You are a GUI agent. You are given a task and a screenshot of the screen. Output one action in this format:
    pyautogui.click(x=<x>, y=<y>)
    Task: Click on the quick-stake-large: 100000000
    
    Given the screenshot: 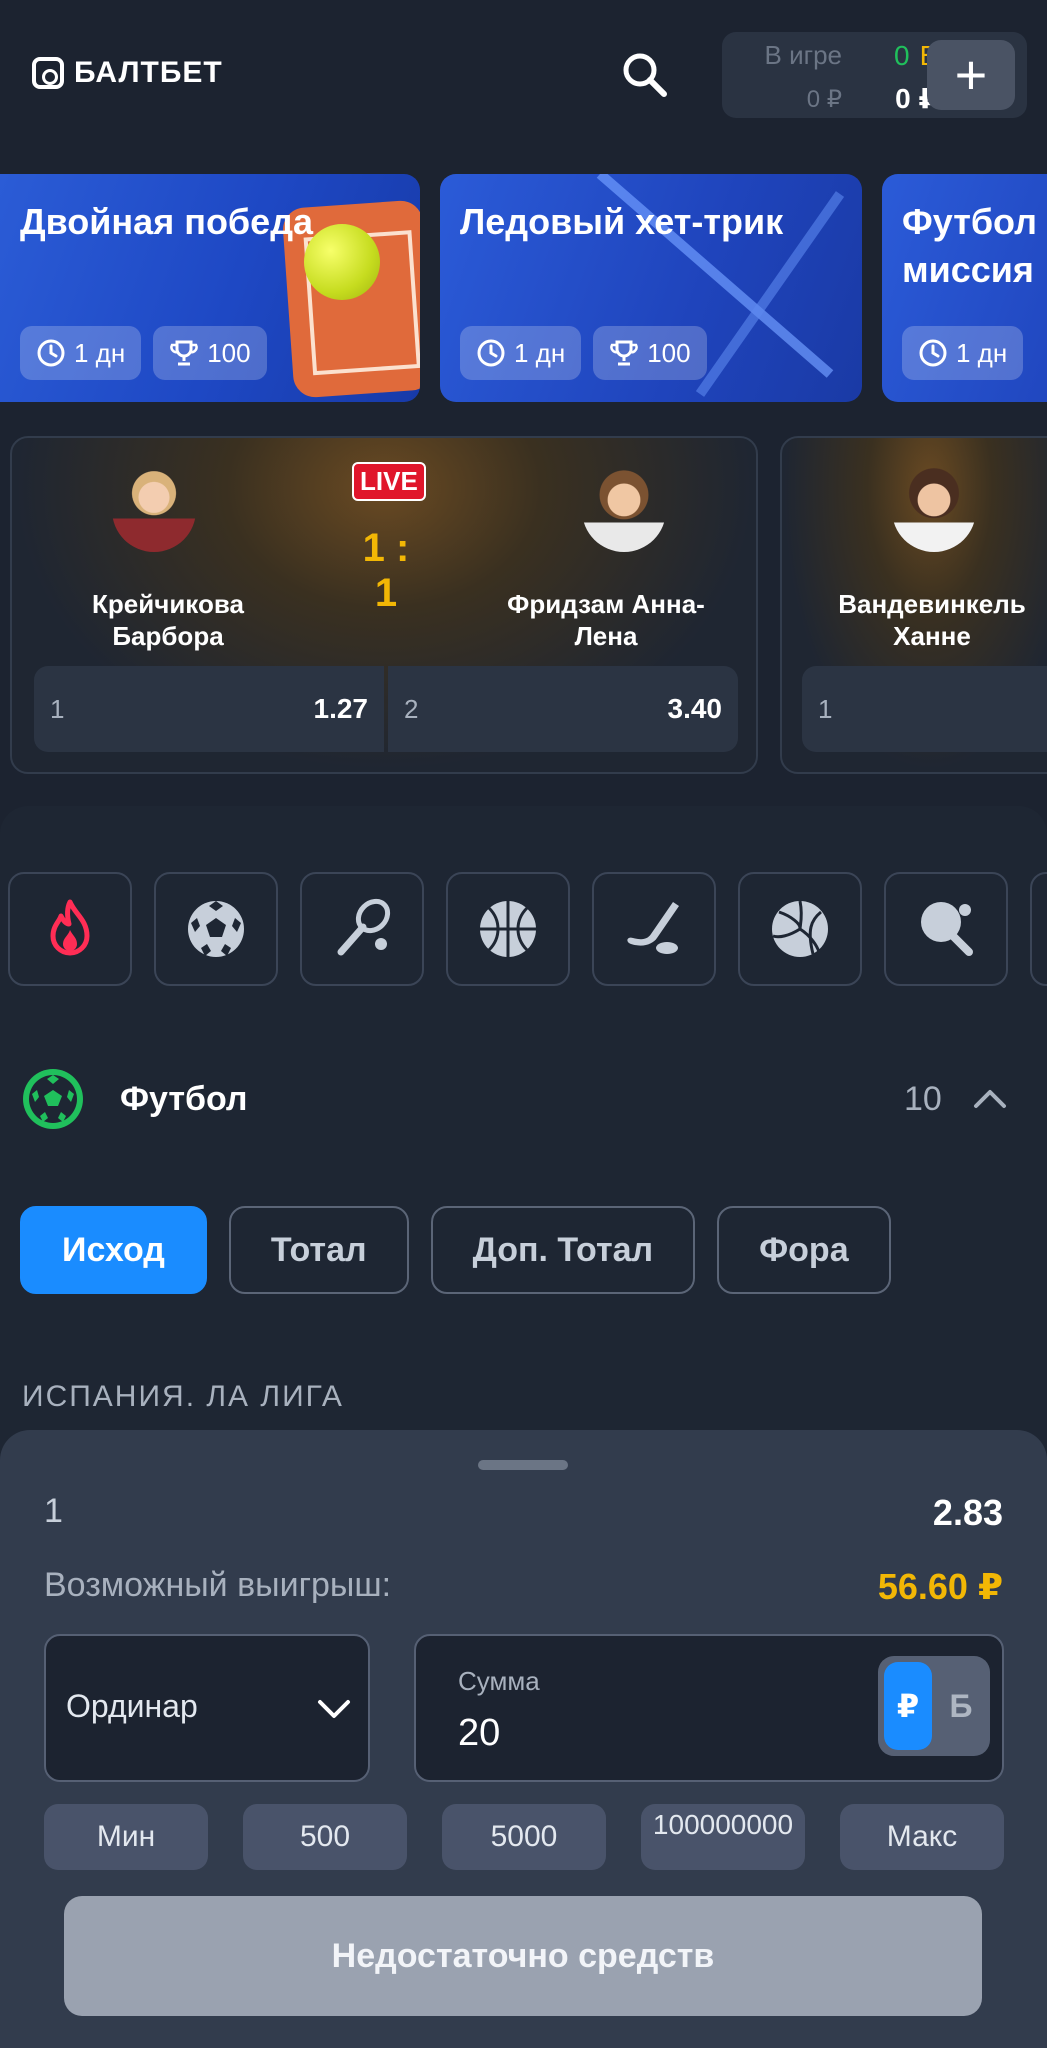 What is the action you would take?
    pyautogui.click(x=723, y=1837)
    